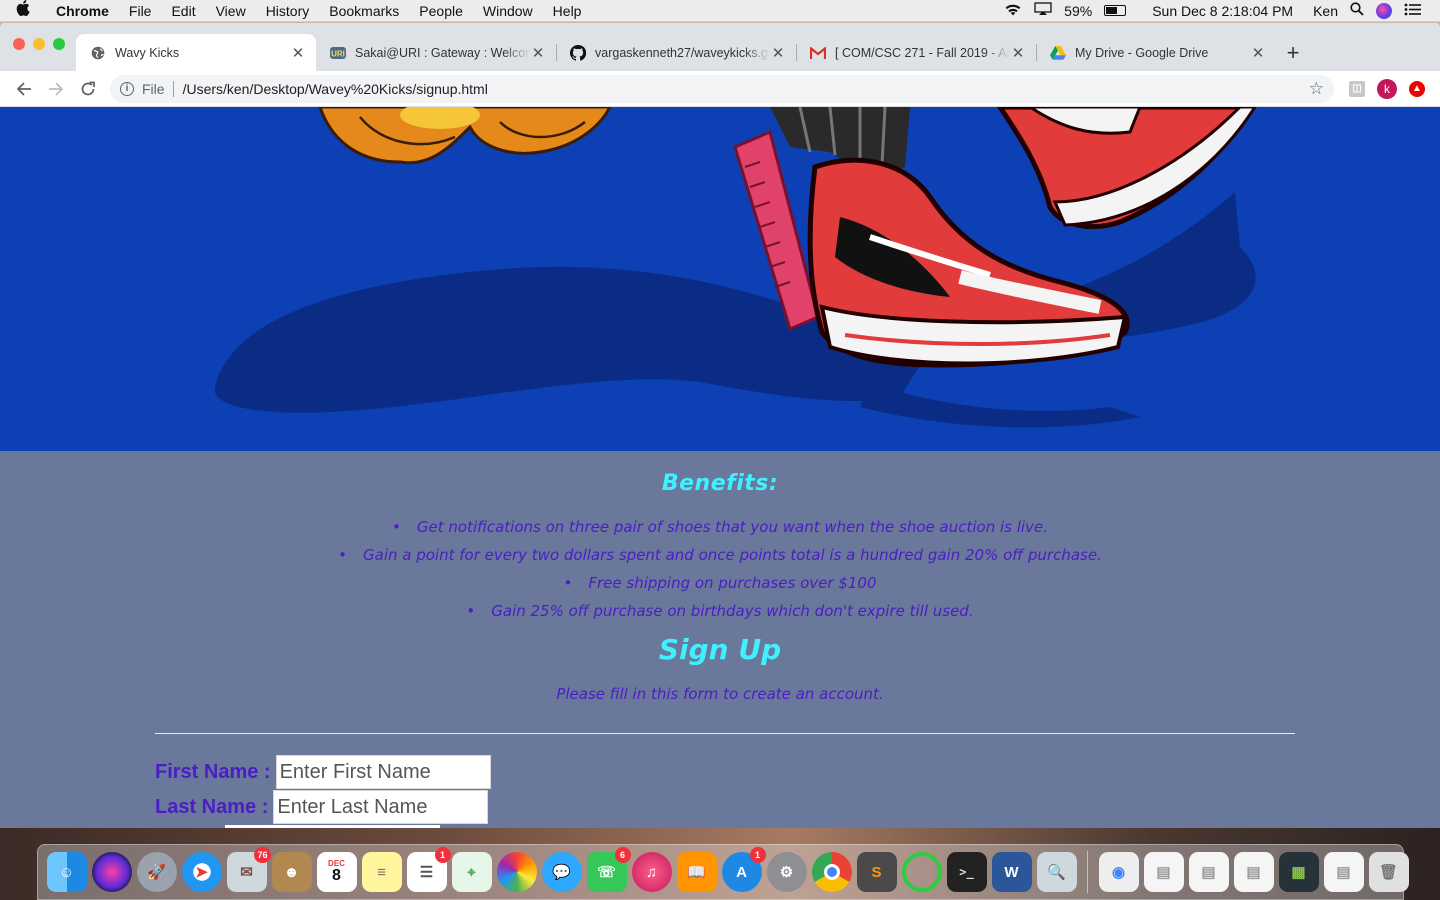  Describe the element at coordinates (831, 872) in the screenshot. I see `chrome-icon` at that location.